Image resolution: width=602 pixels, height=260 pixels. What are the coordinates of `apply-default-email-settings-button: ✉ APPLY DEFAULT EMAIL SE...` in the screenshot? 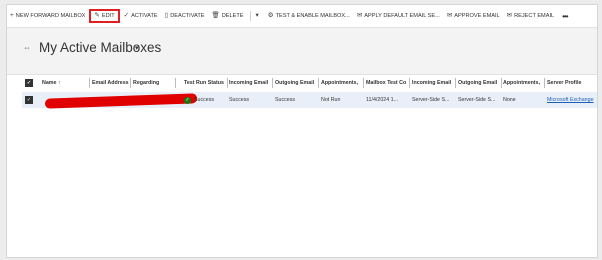 It's located at (398, 16).